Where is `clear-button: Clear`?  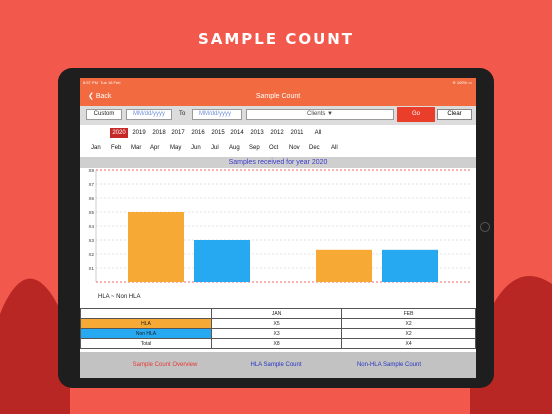 clear-button: Clear is located at coordinates (454, 114).